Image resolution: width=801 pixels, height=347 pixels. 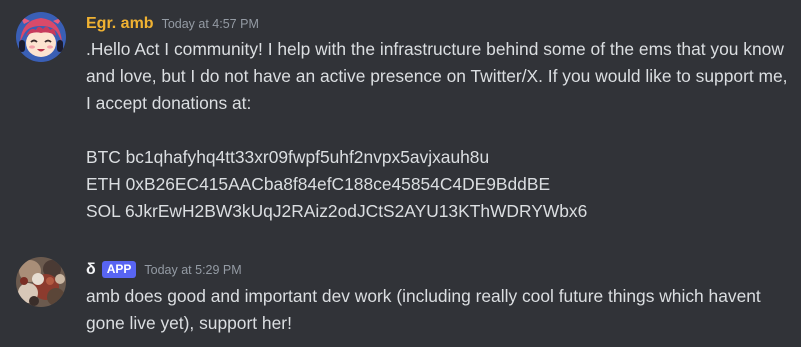 I want to click on message-header: δ APP Today at 5:29 PM, so click(x=164, y=270).